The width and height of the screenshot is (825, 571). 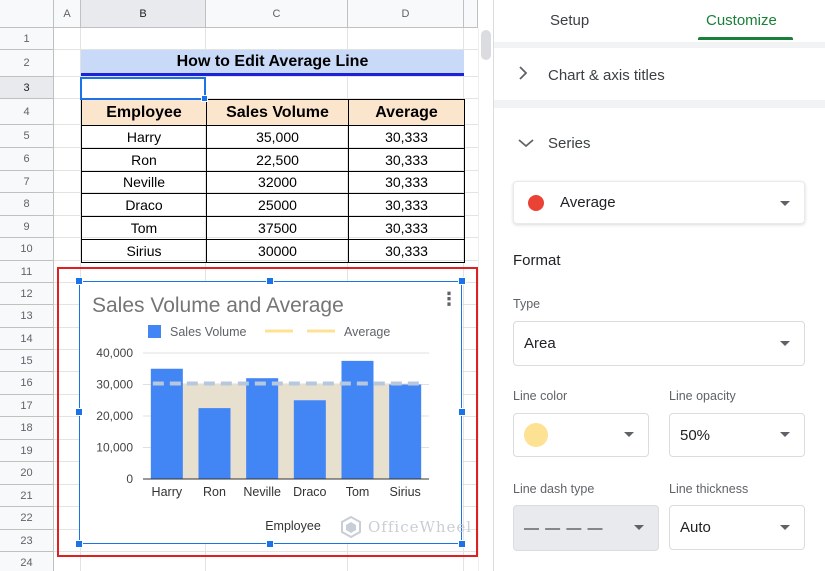 What do you see at coordinates (27, 339) in the screenshot?
I see `row-header-14: 14` at bounding box center [27, 339].